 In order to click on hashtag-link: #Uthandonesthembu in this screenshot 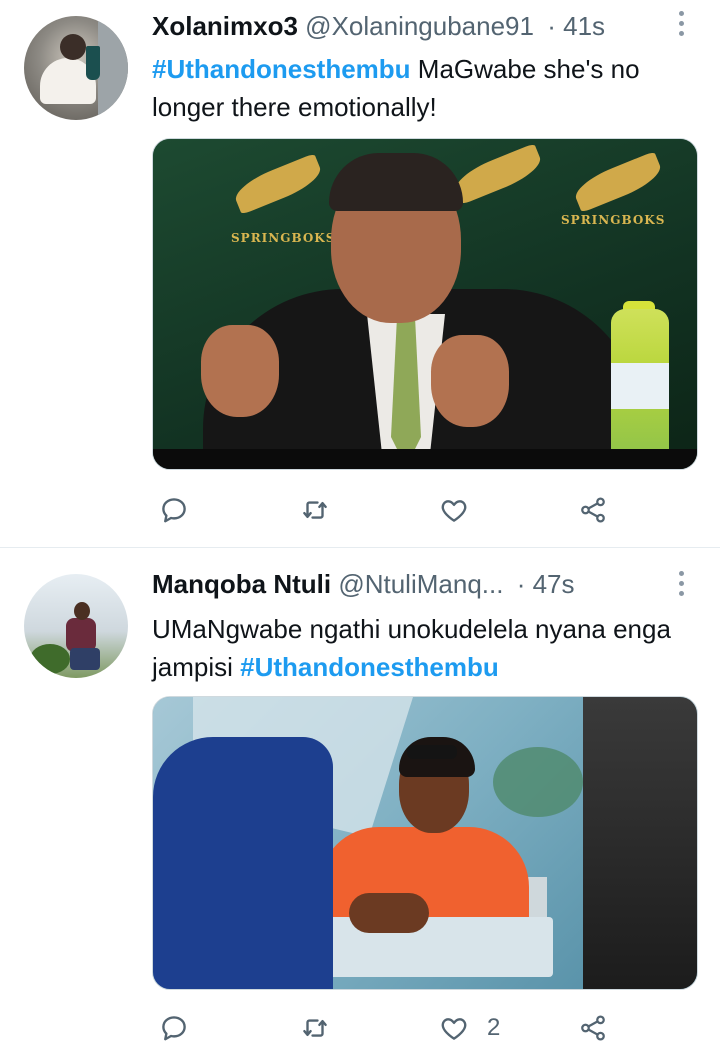, I will do `click(369, 667)`.